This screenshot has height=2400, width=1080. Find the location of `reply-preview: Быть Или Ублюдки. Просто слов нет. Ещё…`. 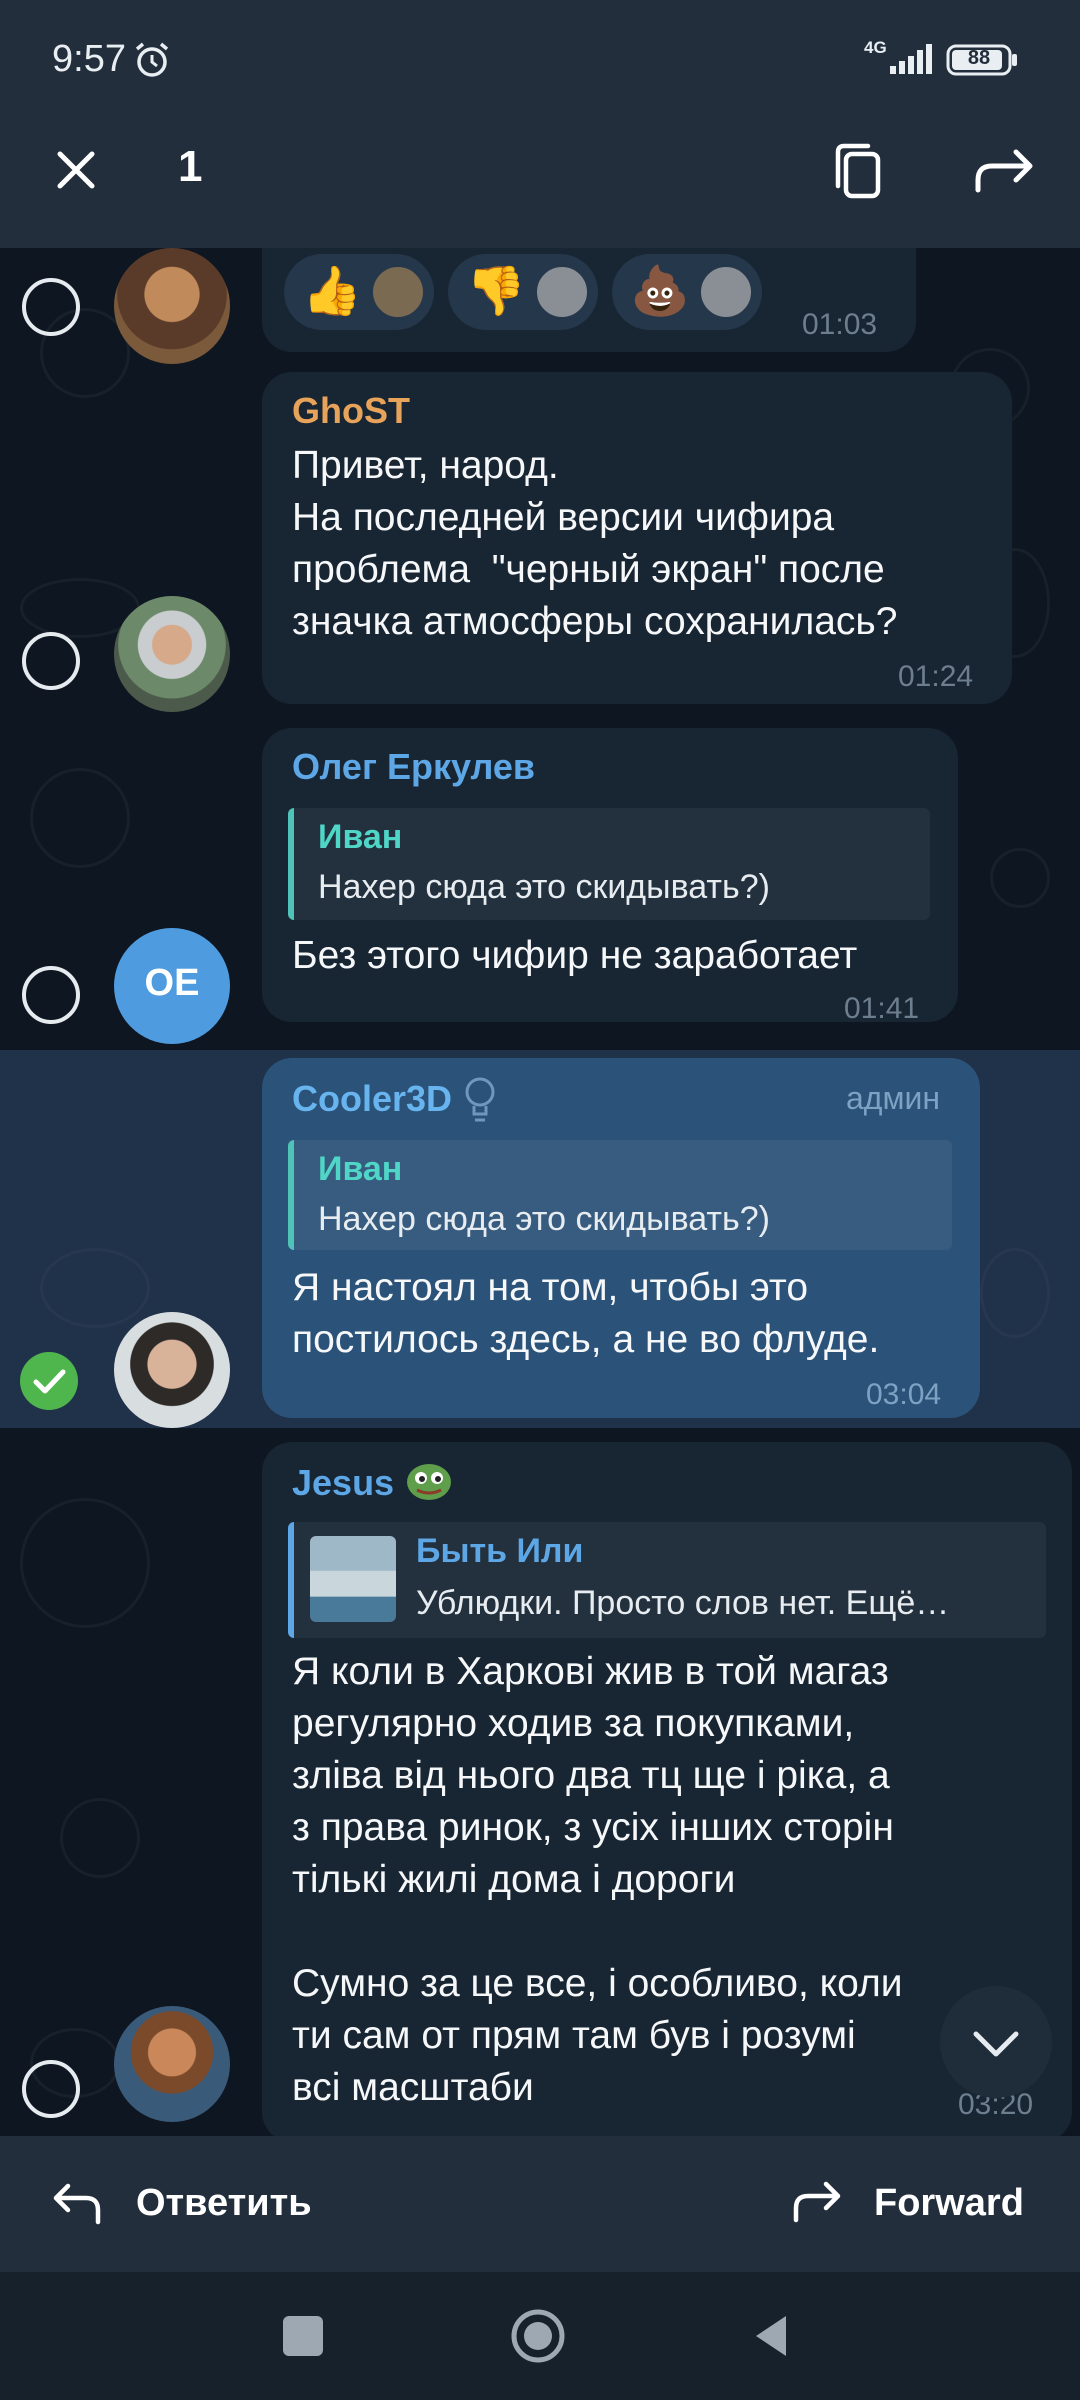

reply-preview: Быть Или Ублюдки. Просто слов нет. Ещё… is located at coordinates (667, 1580).